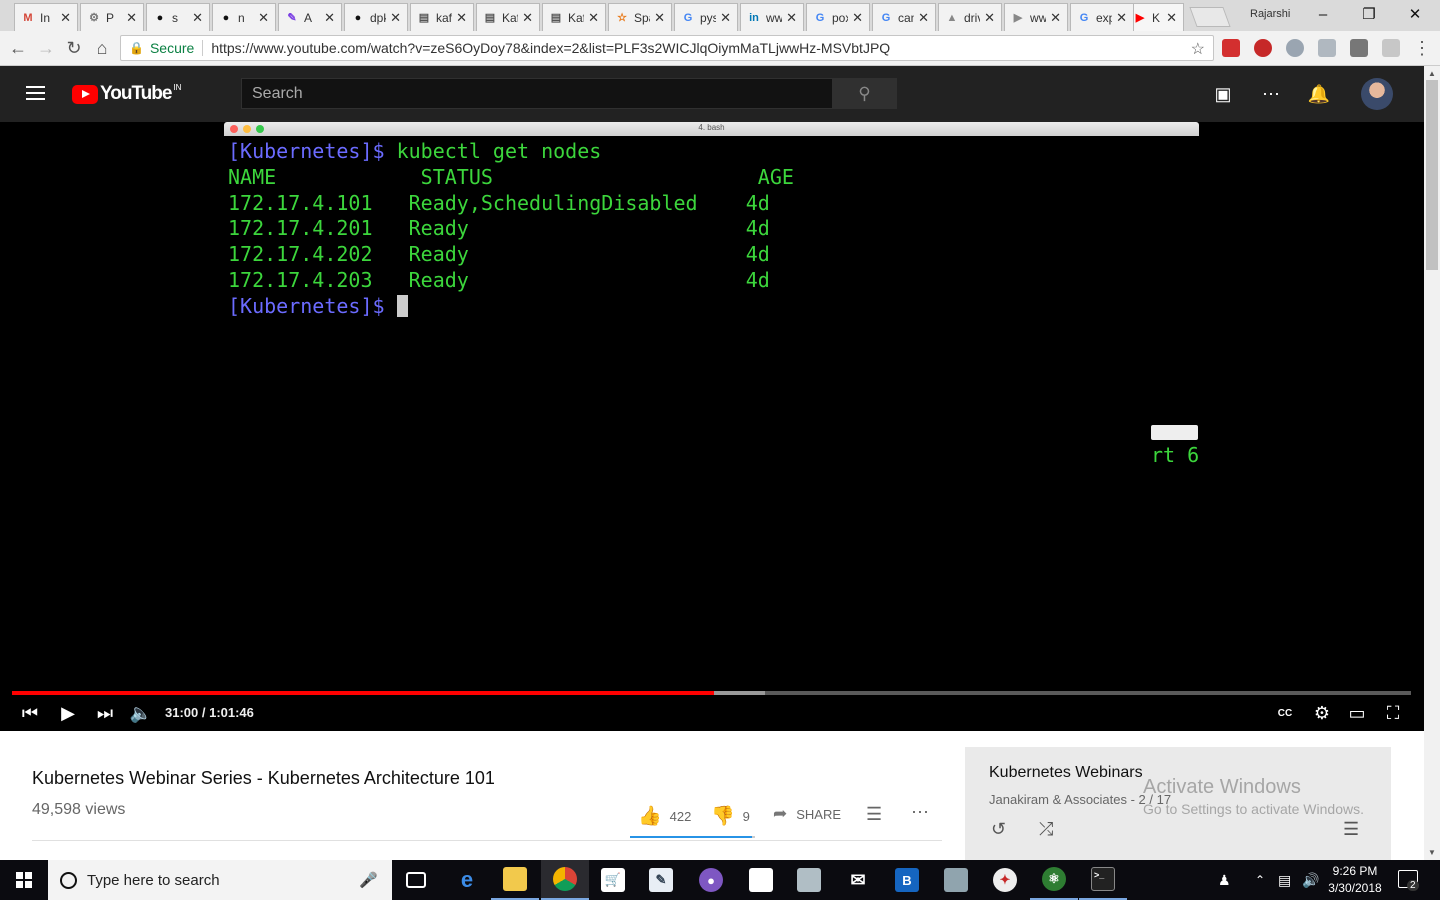 The width and height of the screenshot is (1440, 900). Describe the element at coordinates (46, 48) in the screenshot. I see `forward-icon: →` at that location.